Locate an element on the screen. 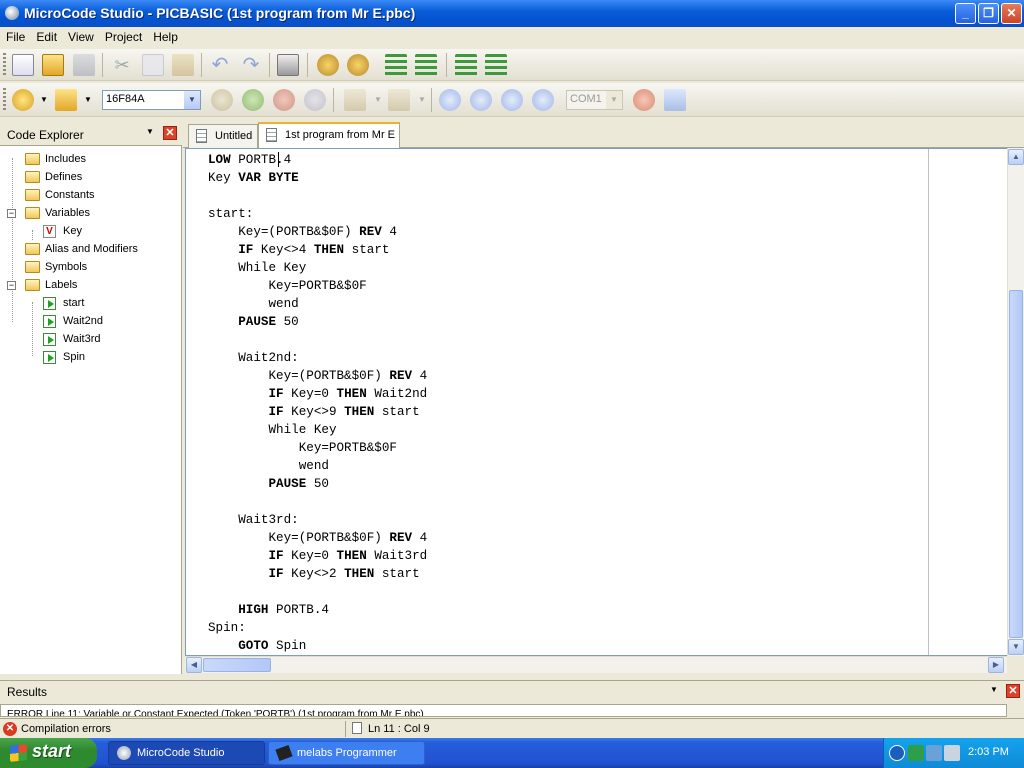 The height and width of the screenshot is (768, 1024). code-line: HIGH PORTB.4 is located at coordinates (317, 610).